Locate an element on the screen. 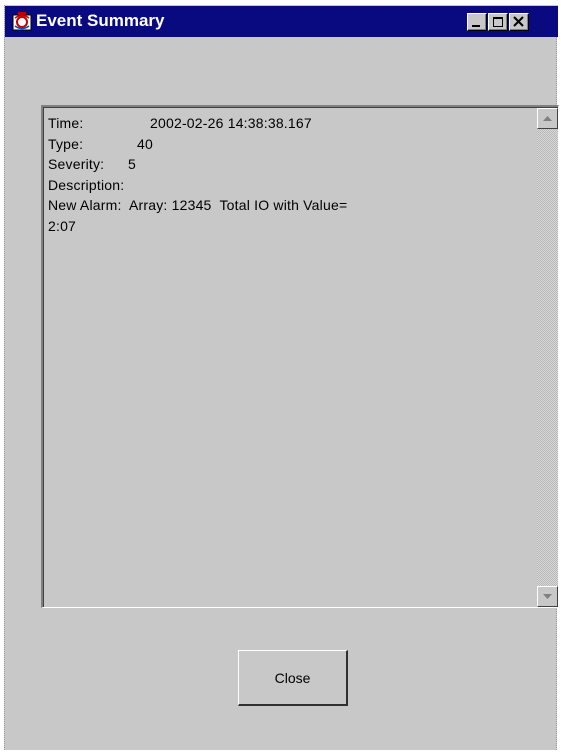 This screenshot has height=752, width=561. time-value: 2002-02-26 14:38:38.167 is located at coordinates (231, 123).